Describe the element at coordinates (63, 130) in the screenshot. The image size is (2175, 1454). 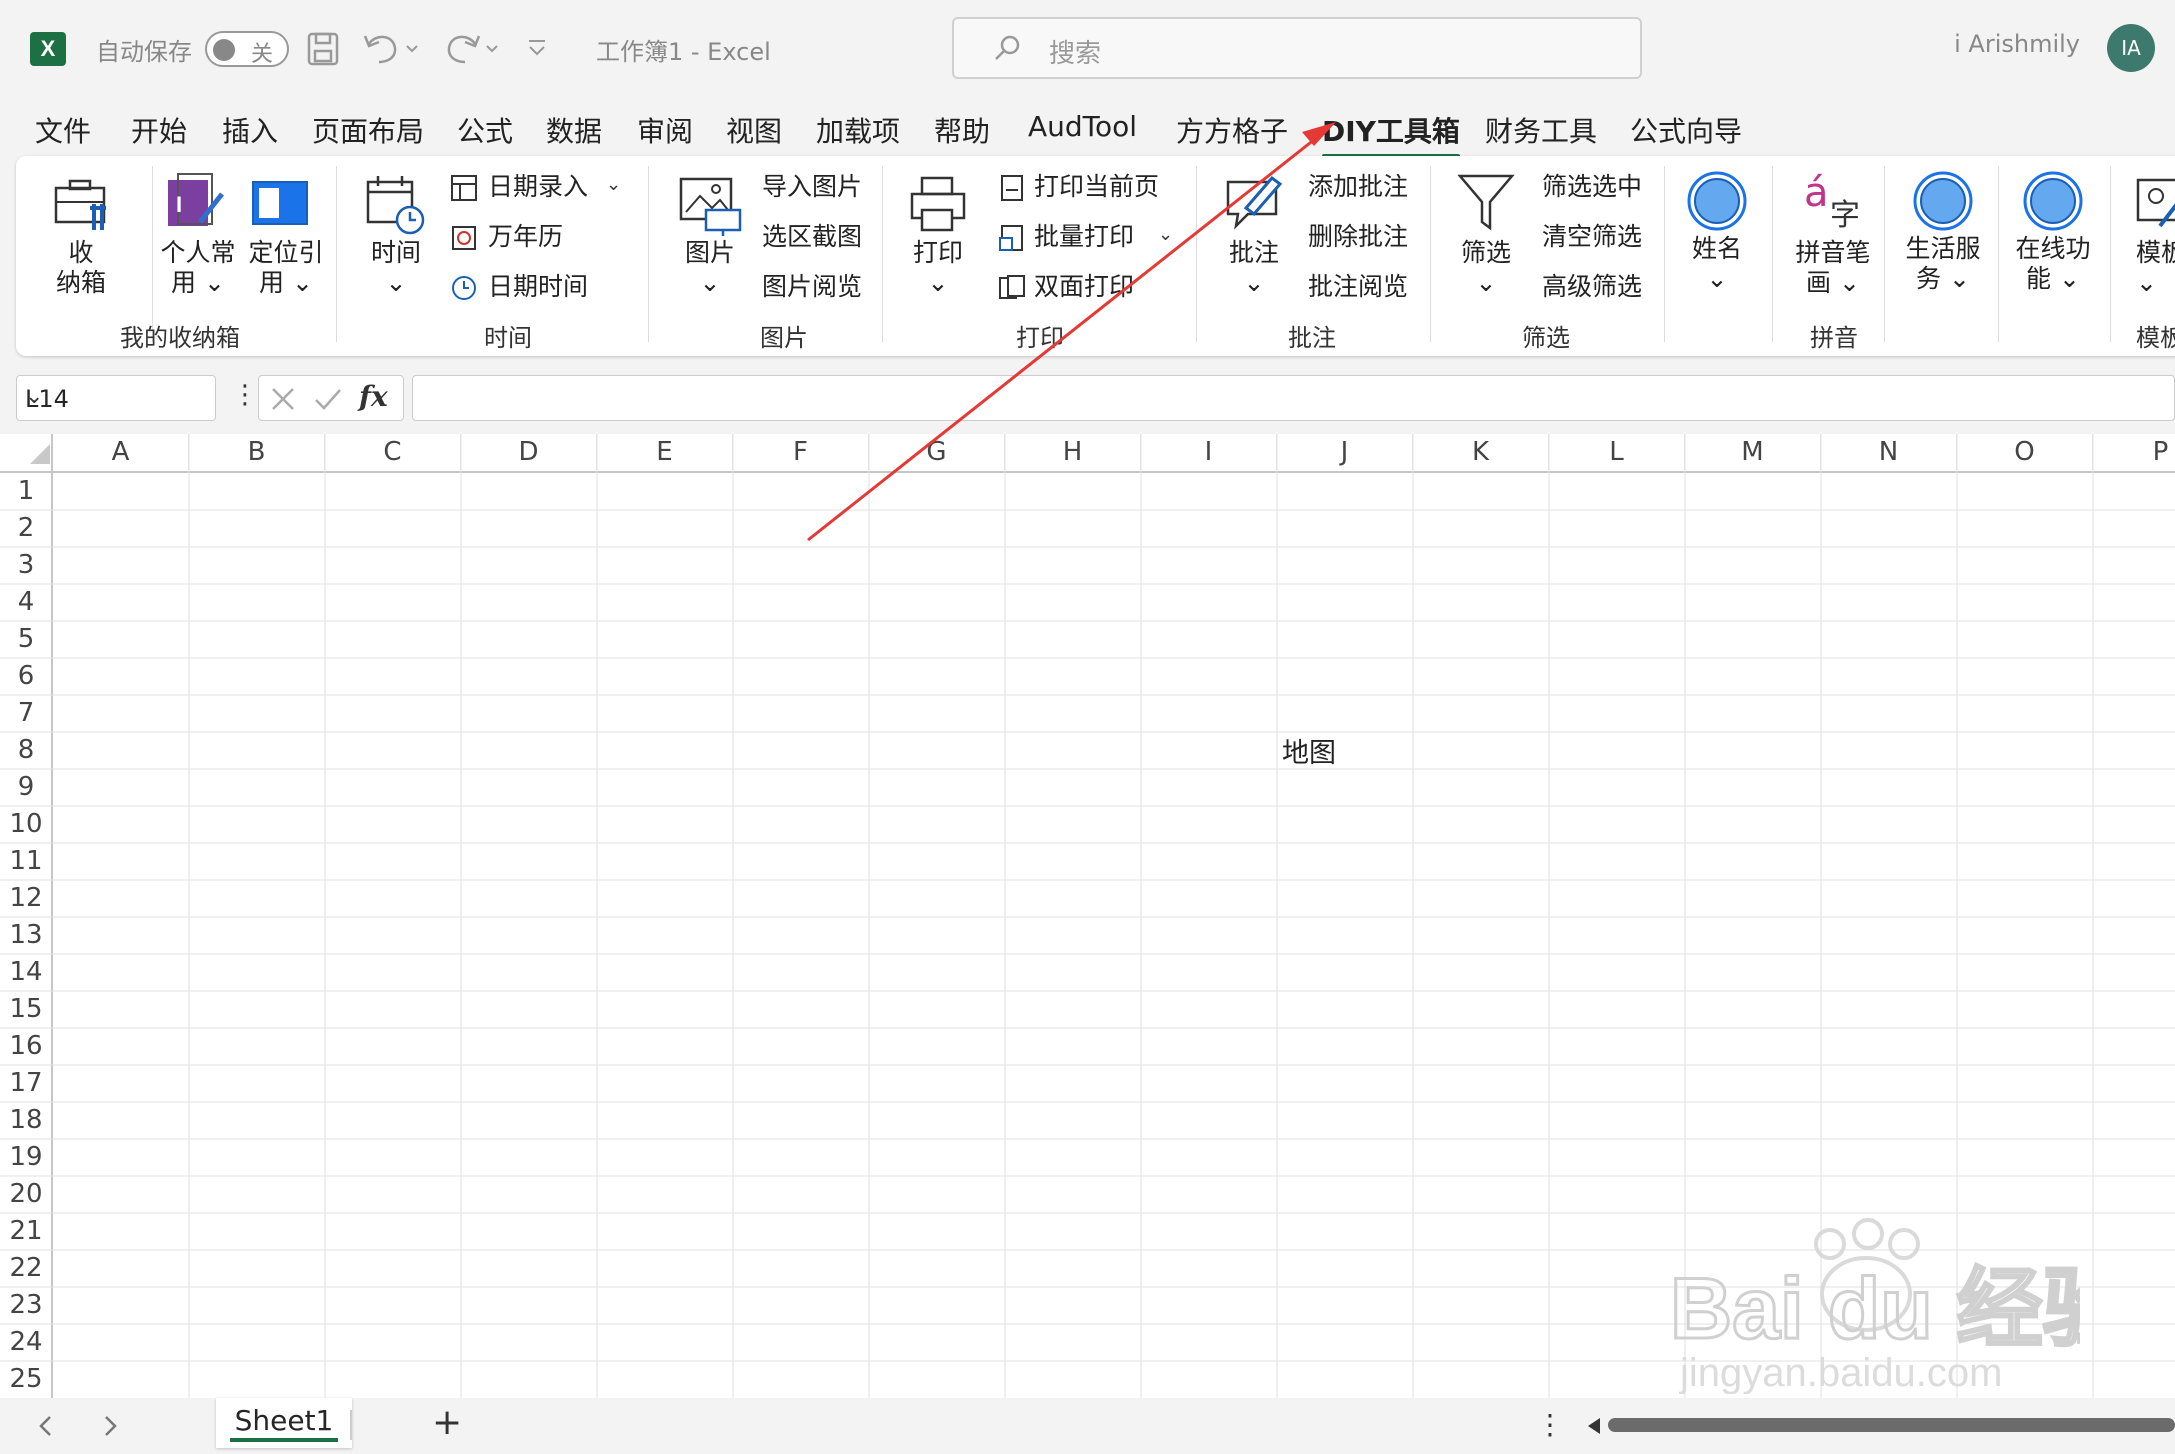
I see `tab-file: 文件` at that location.